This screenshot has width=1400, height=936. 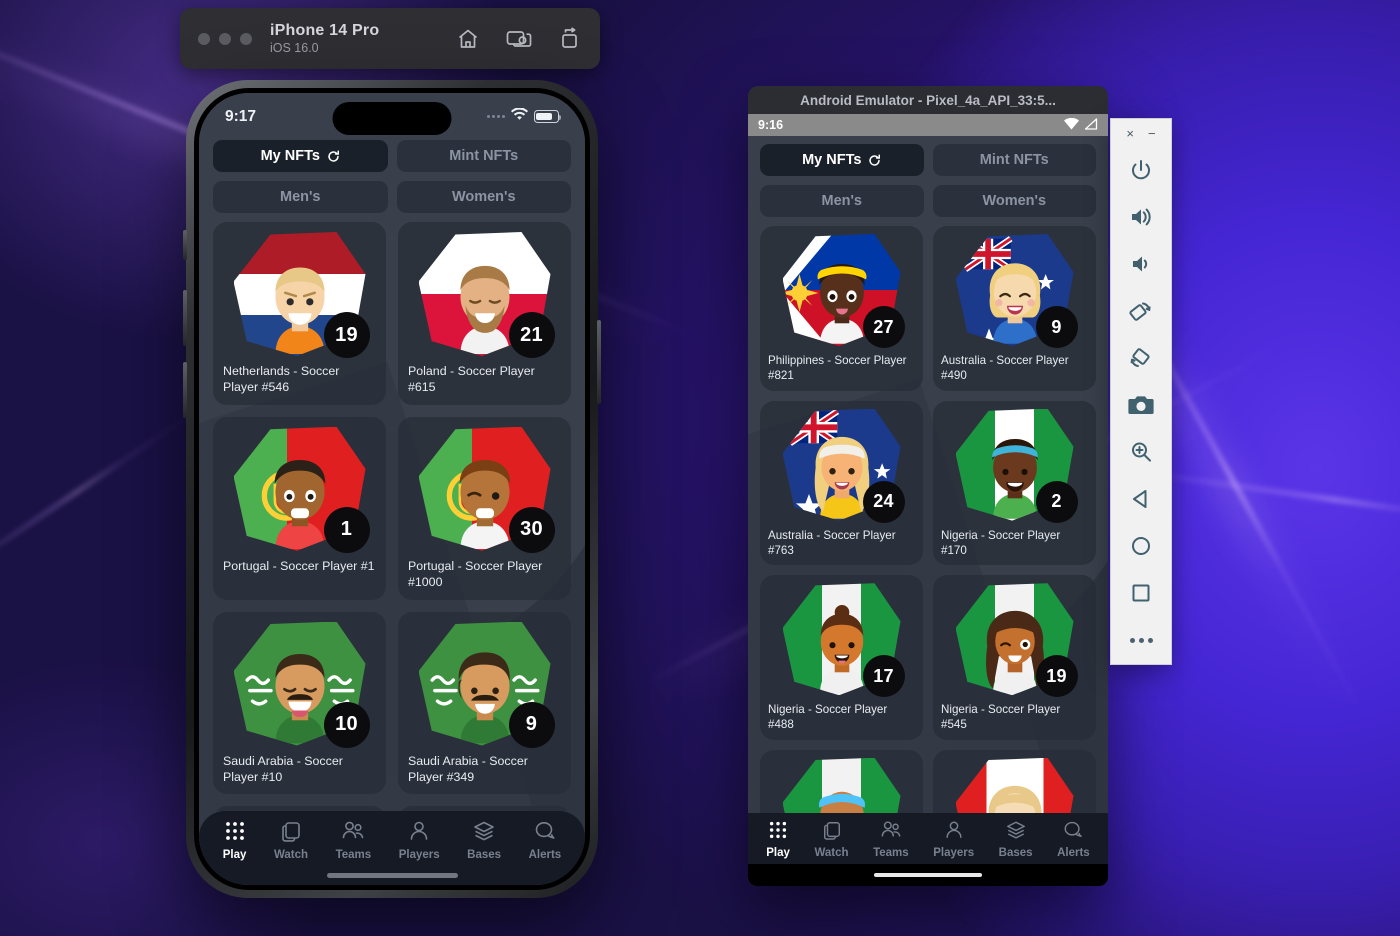 I want to click on nft-title: Nigeria - Soccer Player #170, so click(x=1001, y=542).